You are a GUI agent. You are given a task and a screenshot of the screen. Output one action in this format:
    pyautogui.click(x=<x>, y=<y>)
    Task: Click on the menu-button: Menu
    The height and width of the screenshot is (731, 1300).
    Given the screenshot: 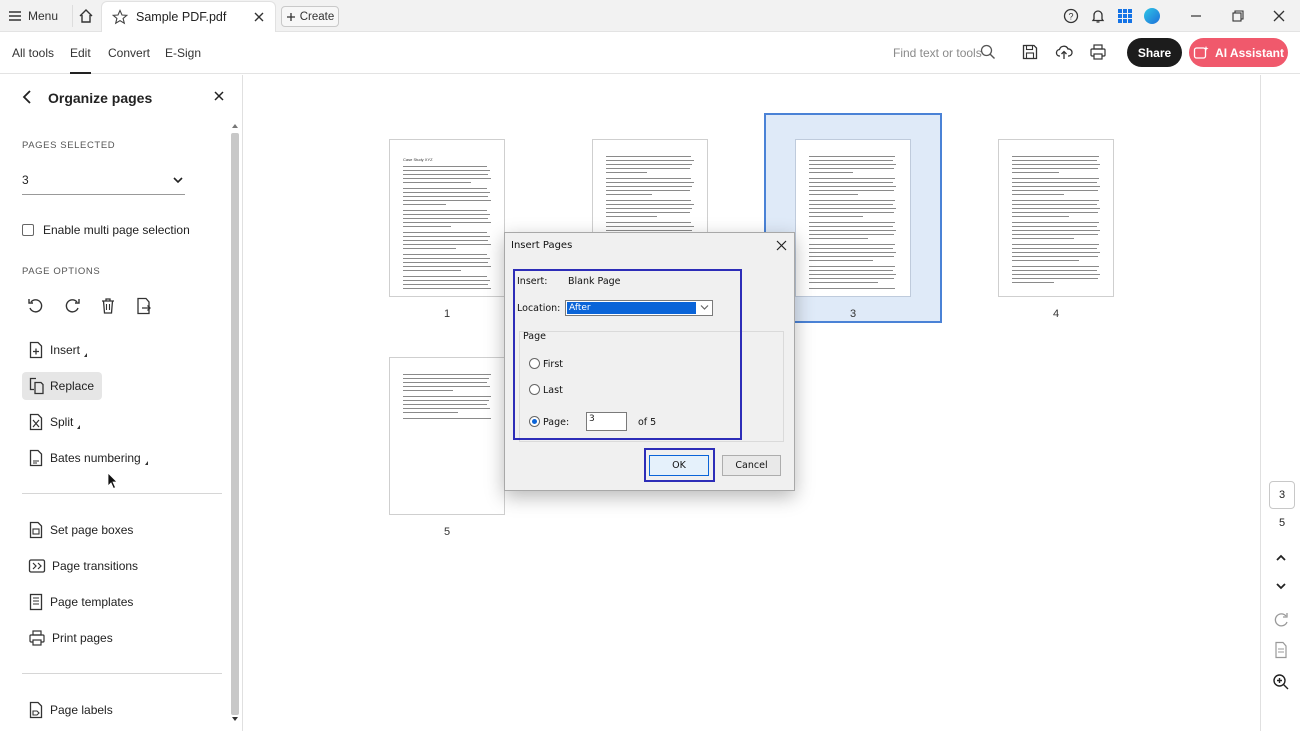 What is the action you would take?
    pyautogui.click(x=33, y=16)
    